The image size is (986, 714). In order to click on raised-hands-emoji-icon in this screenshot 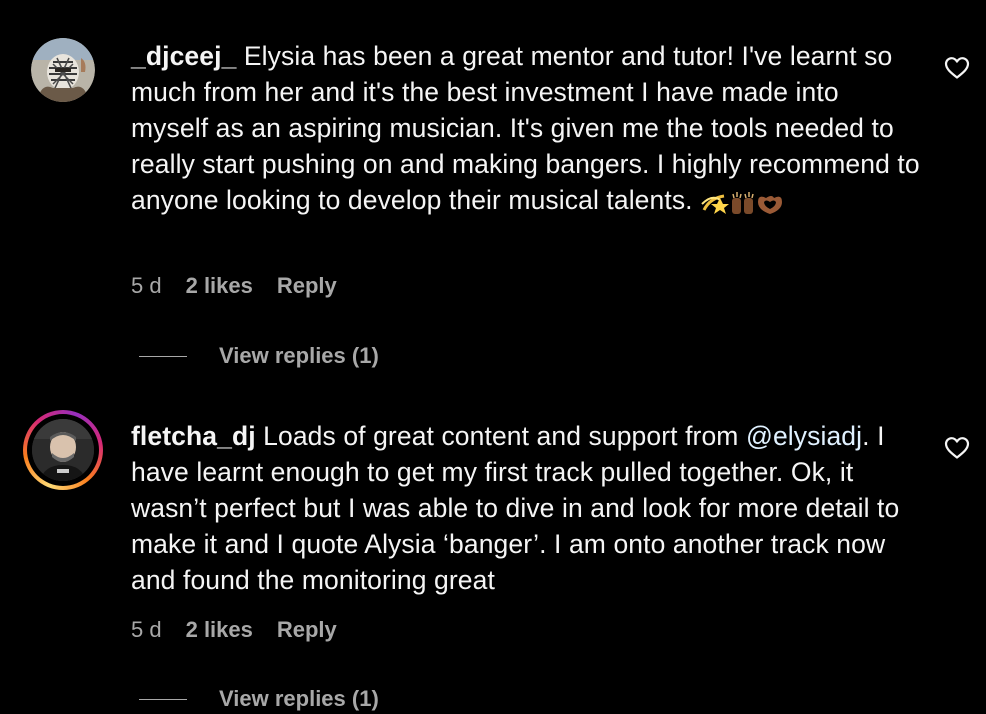, I will do `click(743, 203)`.